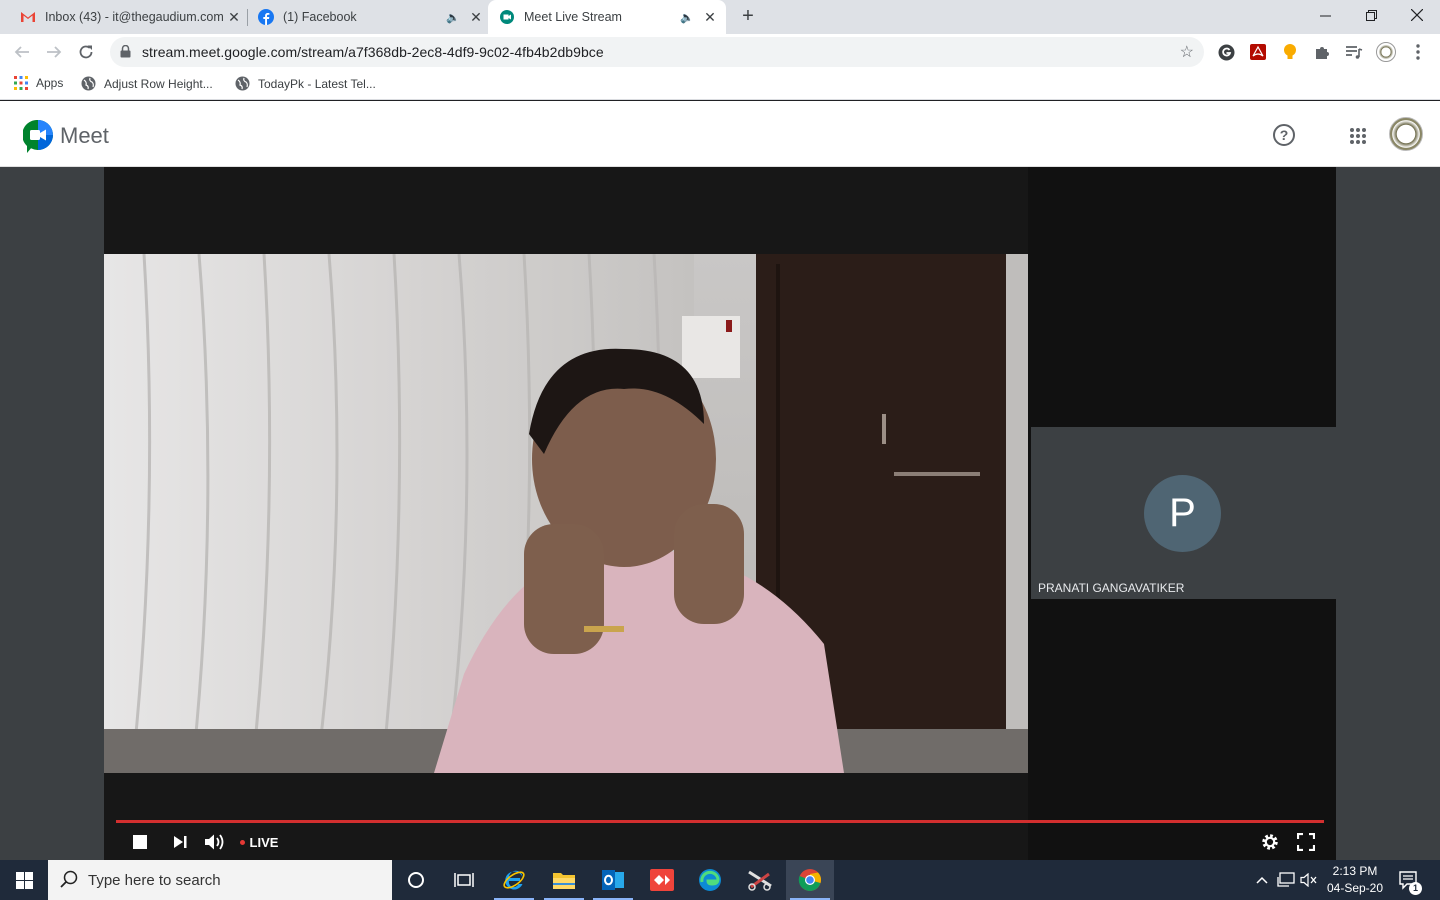 This screenshot has height=900, width=1440. What do you see at coordinates (720, 821) in the screenshot?
I see `stream-progress-bar` at bounding box center [720, 821].